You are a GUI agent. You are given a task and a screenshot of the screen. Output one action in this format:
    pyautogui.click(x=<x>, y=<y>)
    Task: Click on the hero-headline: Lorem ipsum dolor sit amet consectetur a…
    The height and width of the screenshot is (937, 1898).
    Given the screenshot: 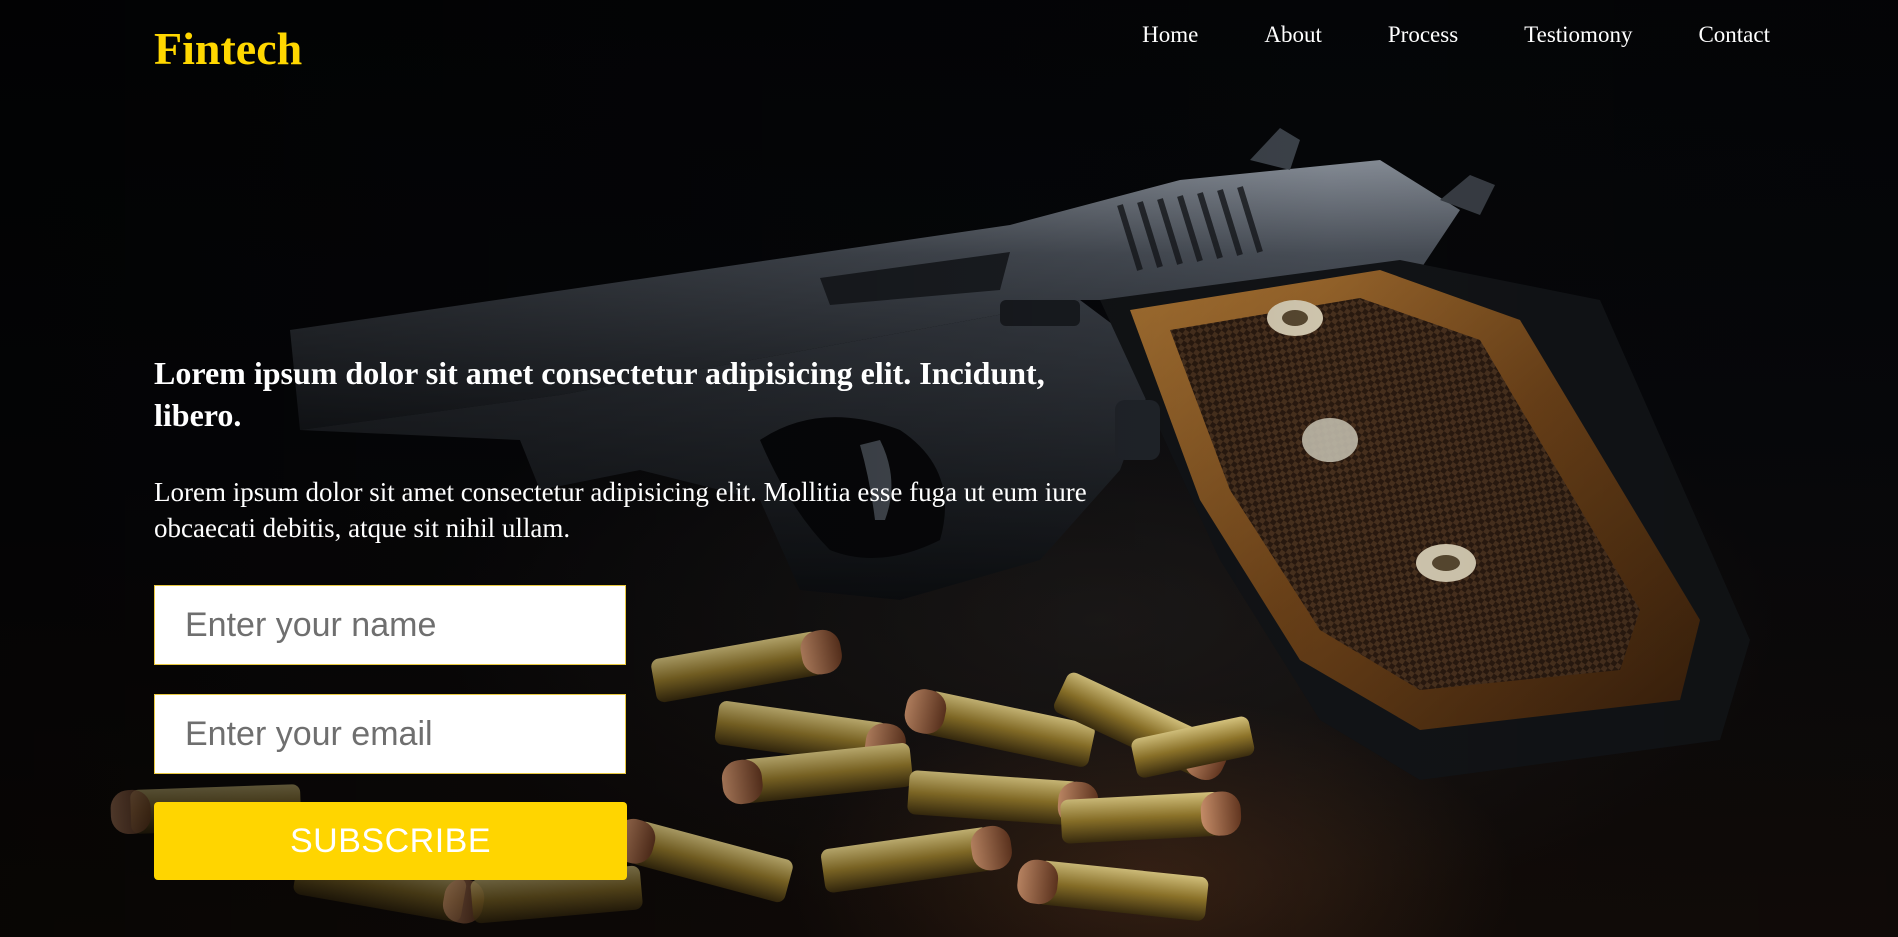 What is the action you would take?
    pyautogui.click(x=599, y=394)
    